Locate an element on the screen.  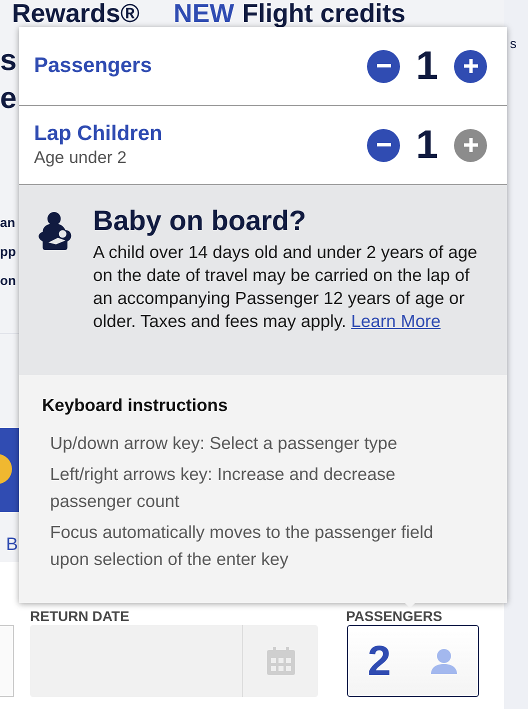
instructions-title: Keyboard instructions is located at coordinates (135, 405).